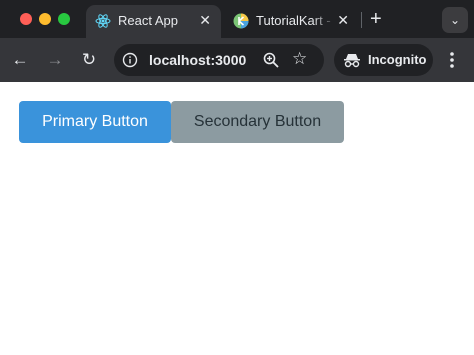 The width and height of the screenshot is (474, 355). Describe the element at coordinates (26, 19) in the screenshot. I see `close-window-button` at that location.